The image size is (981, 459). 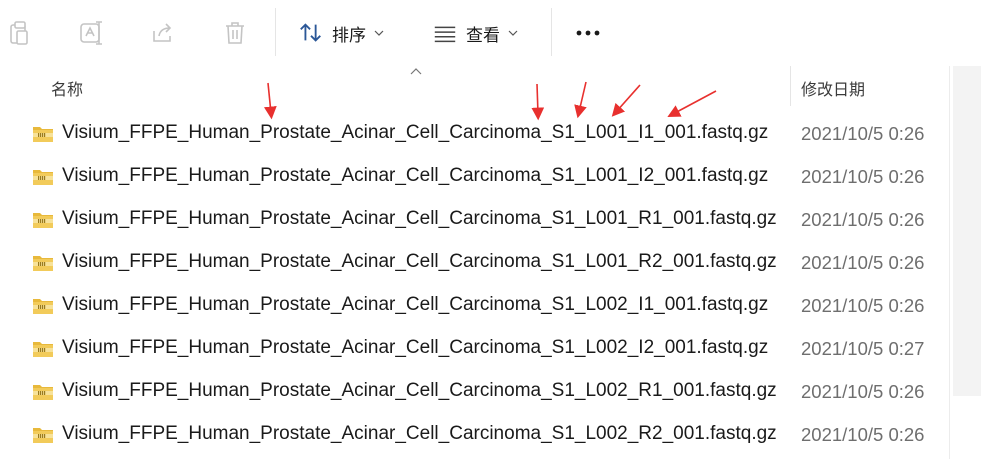 I want to click on delete-button, so click(x=235, y=33).